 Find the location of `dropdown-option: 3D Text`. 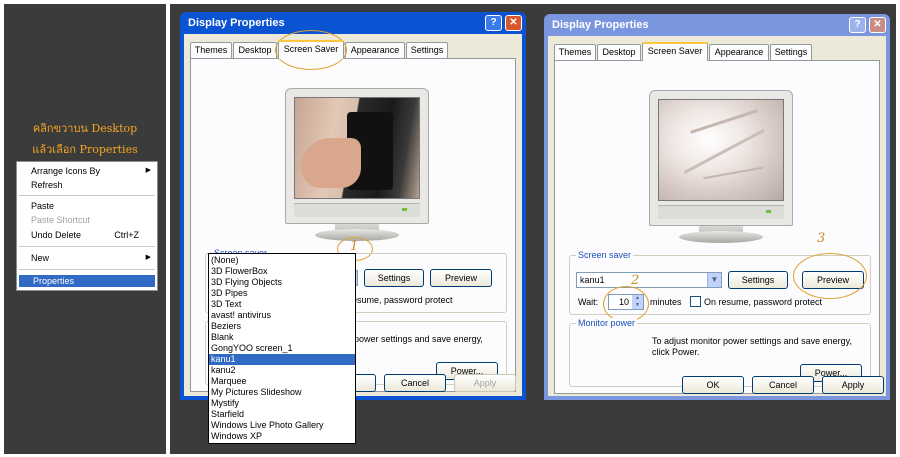

dropdown-option: 3D Text is located at coordinates (282, 304).